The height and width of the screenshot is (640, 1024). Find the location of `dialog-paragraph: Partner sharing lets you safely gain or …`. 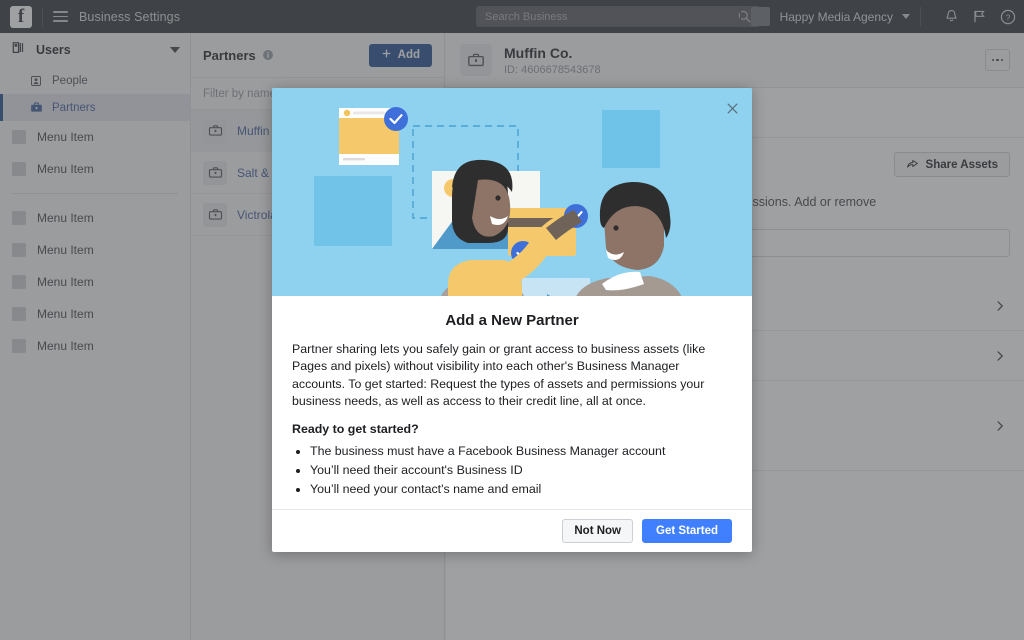

dialog-paragraph: Partner sharing lets you safely gain or … is located at coordinates (499, 375).